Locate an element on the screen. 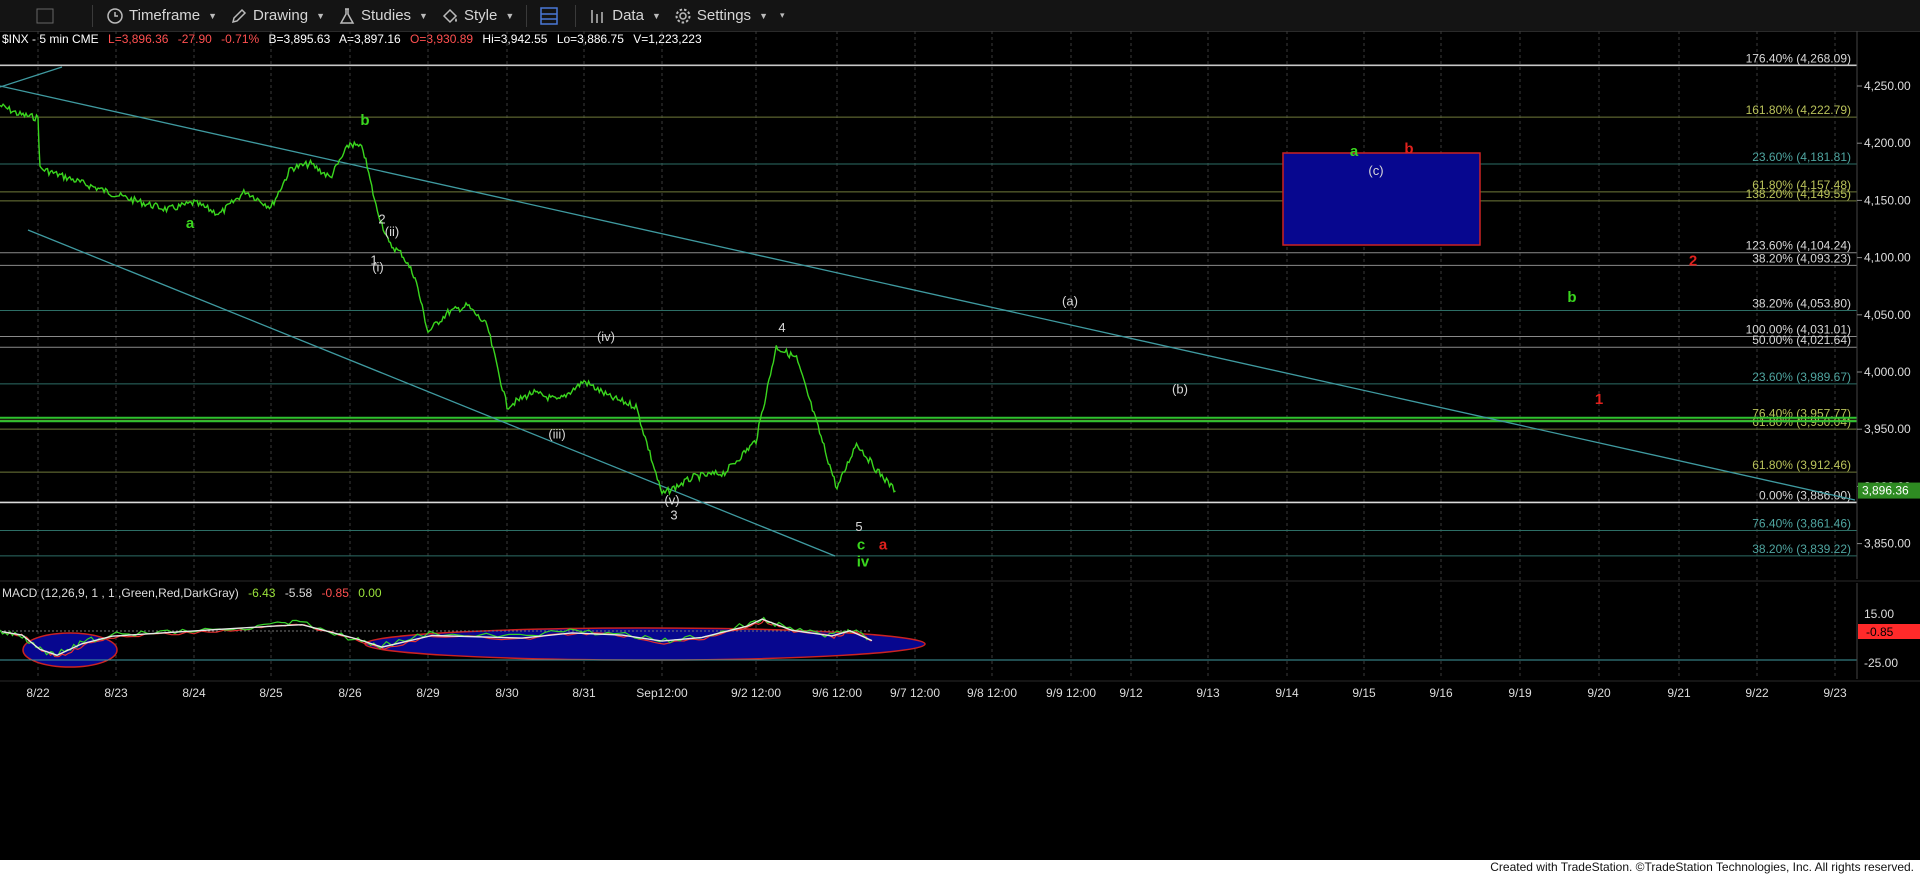  window-icon is located at coordinates (30, 15).